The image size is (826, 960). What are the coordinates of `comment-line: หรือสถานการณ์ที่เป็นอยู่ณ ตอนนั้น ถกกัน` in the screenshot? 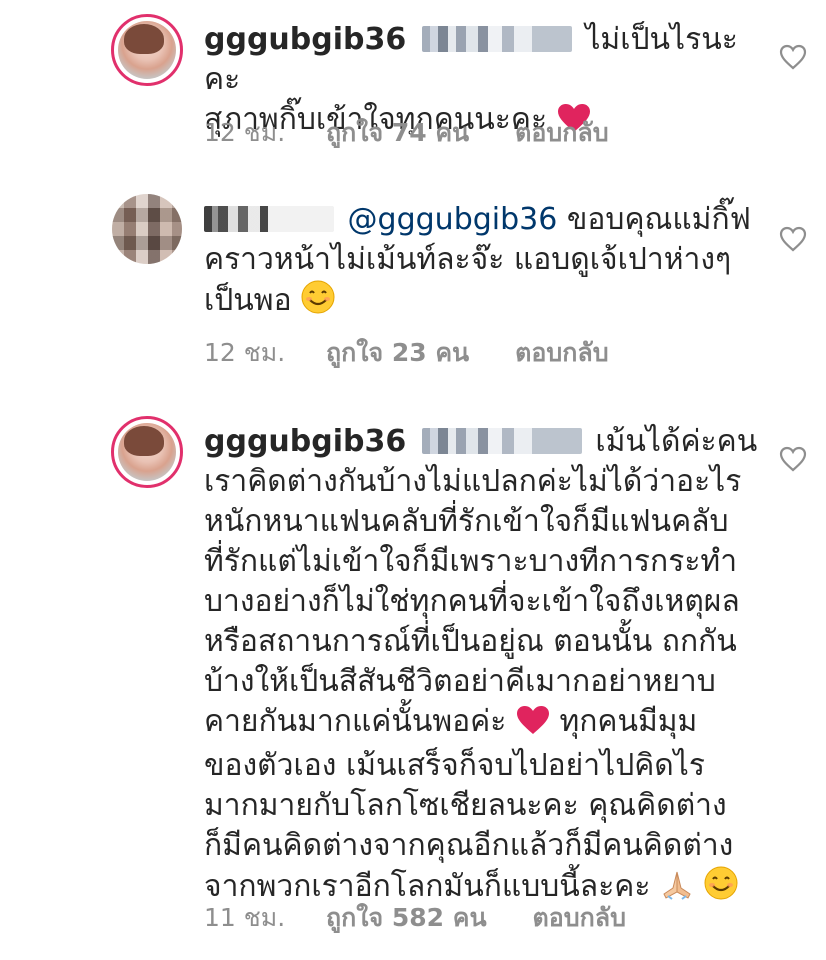 It's located at (470, 641).